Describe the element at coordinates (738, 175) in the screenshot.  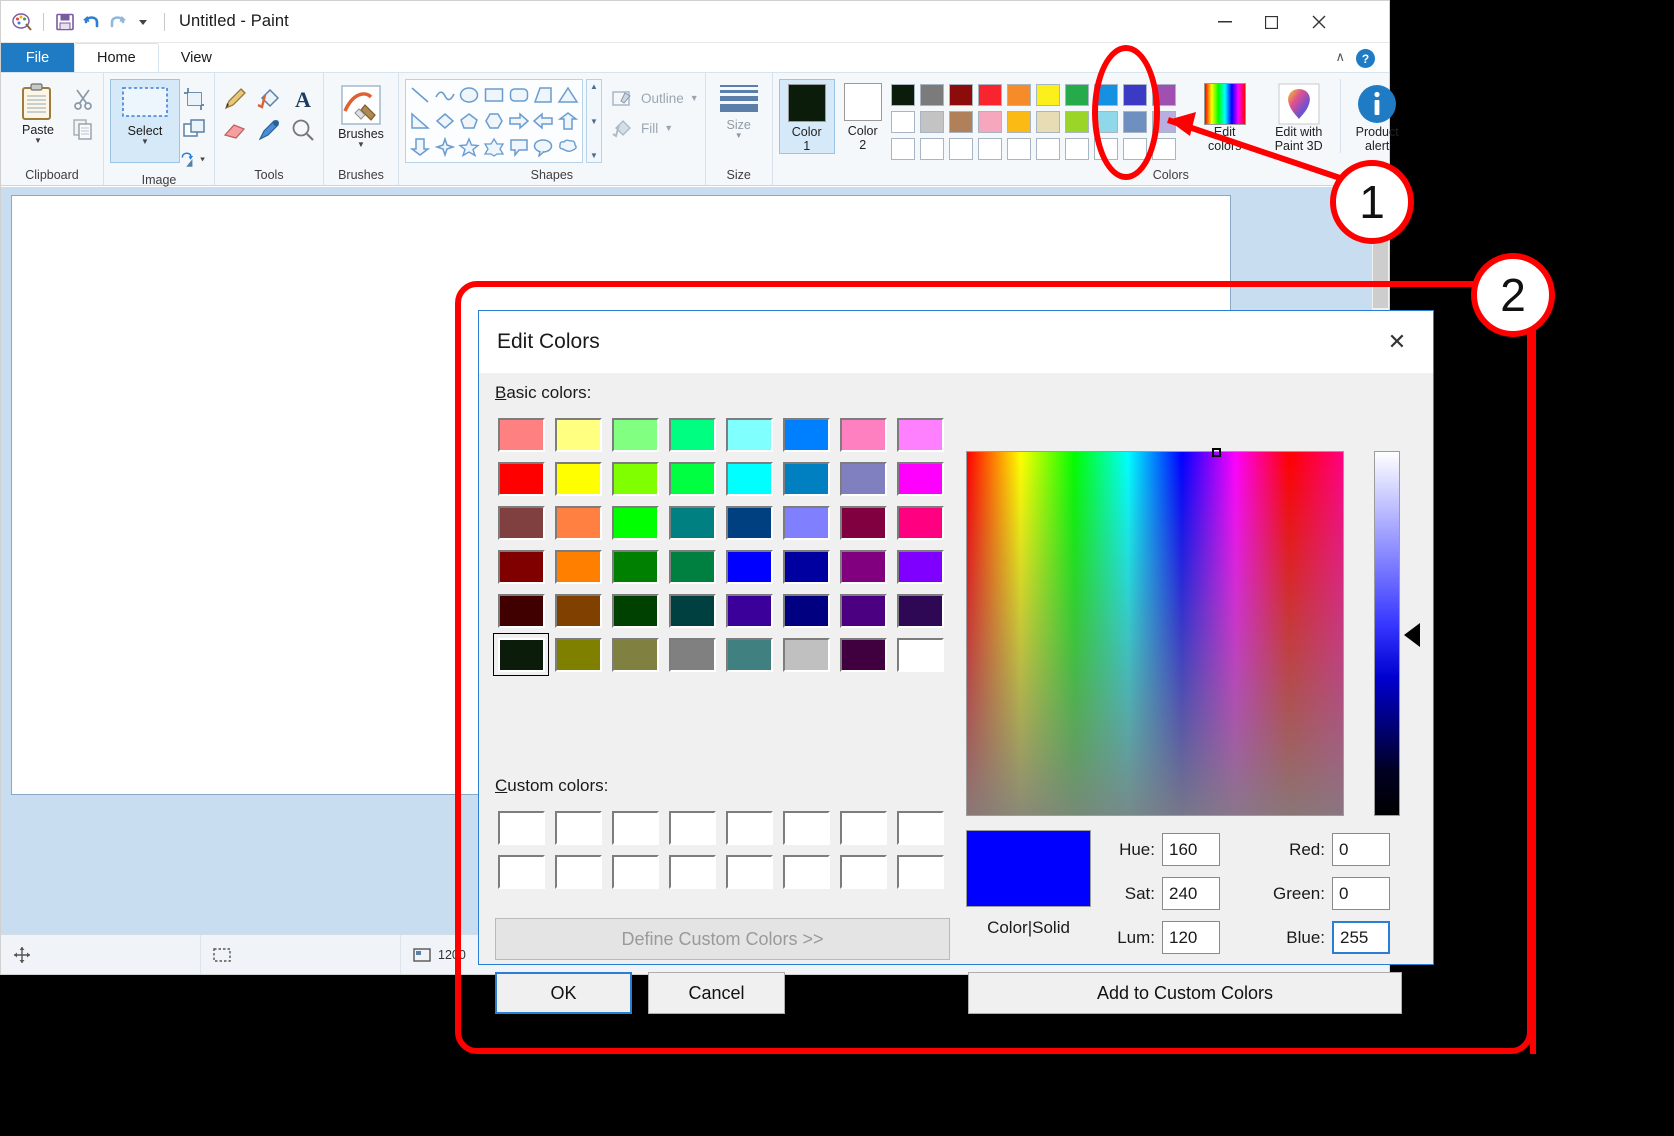
I see `group-label-size: Size` at that location.